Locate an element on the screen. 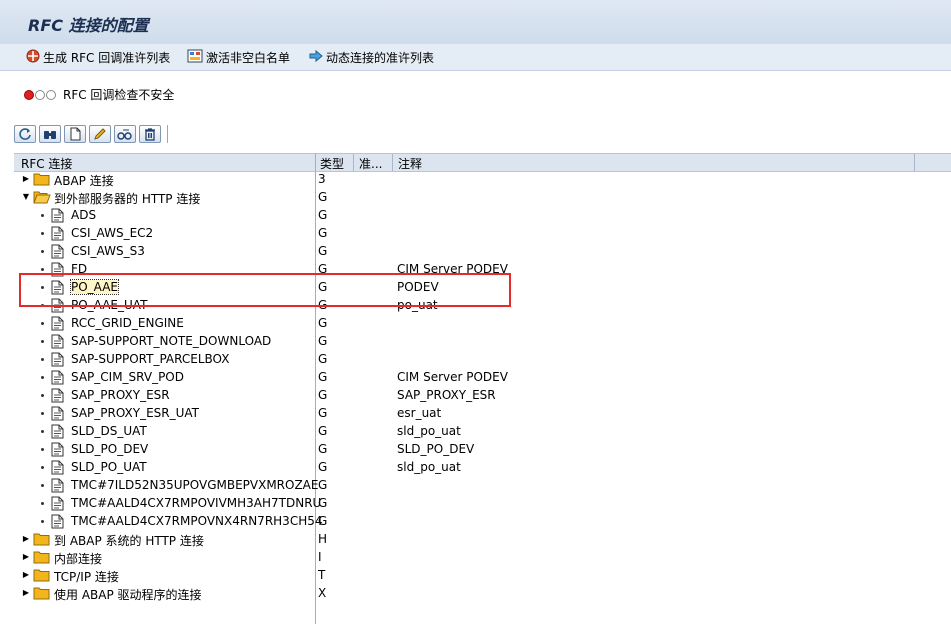  delete-button is located at coordinates (150, 134).